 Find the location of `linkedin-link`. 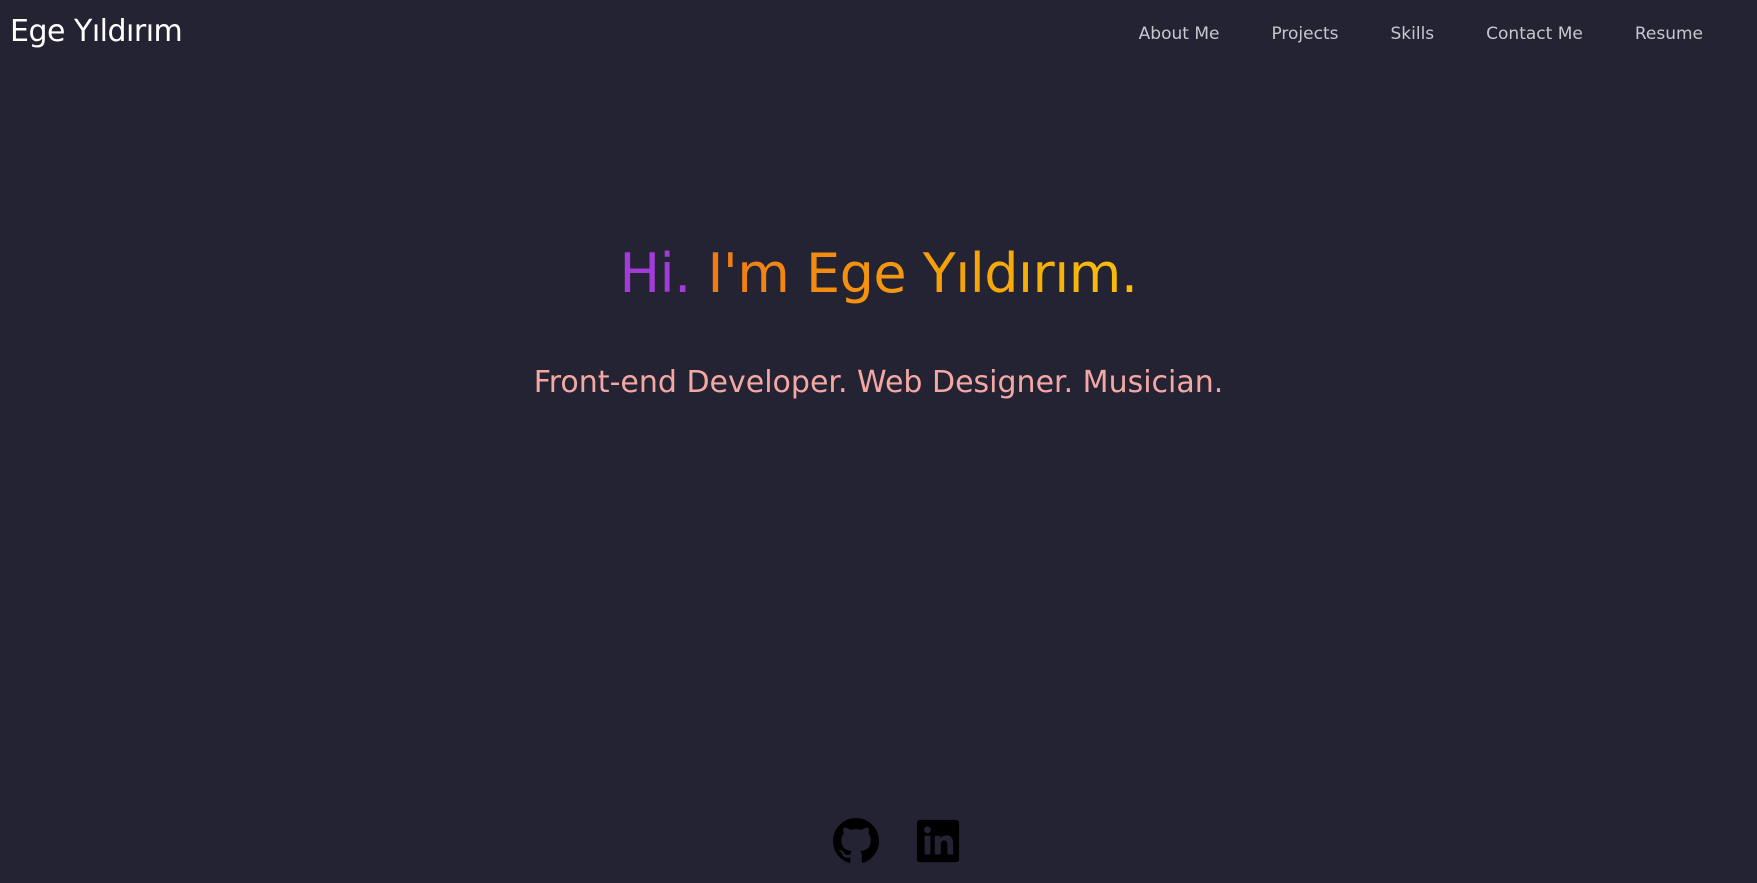

linkedin-link is located at coordinates (938, 841).